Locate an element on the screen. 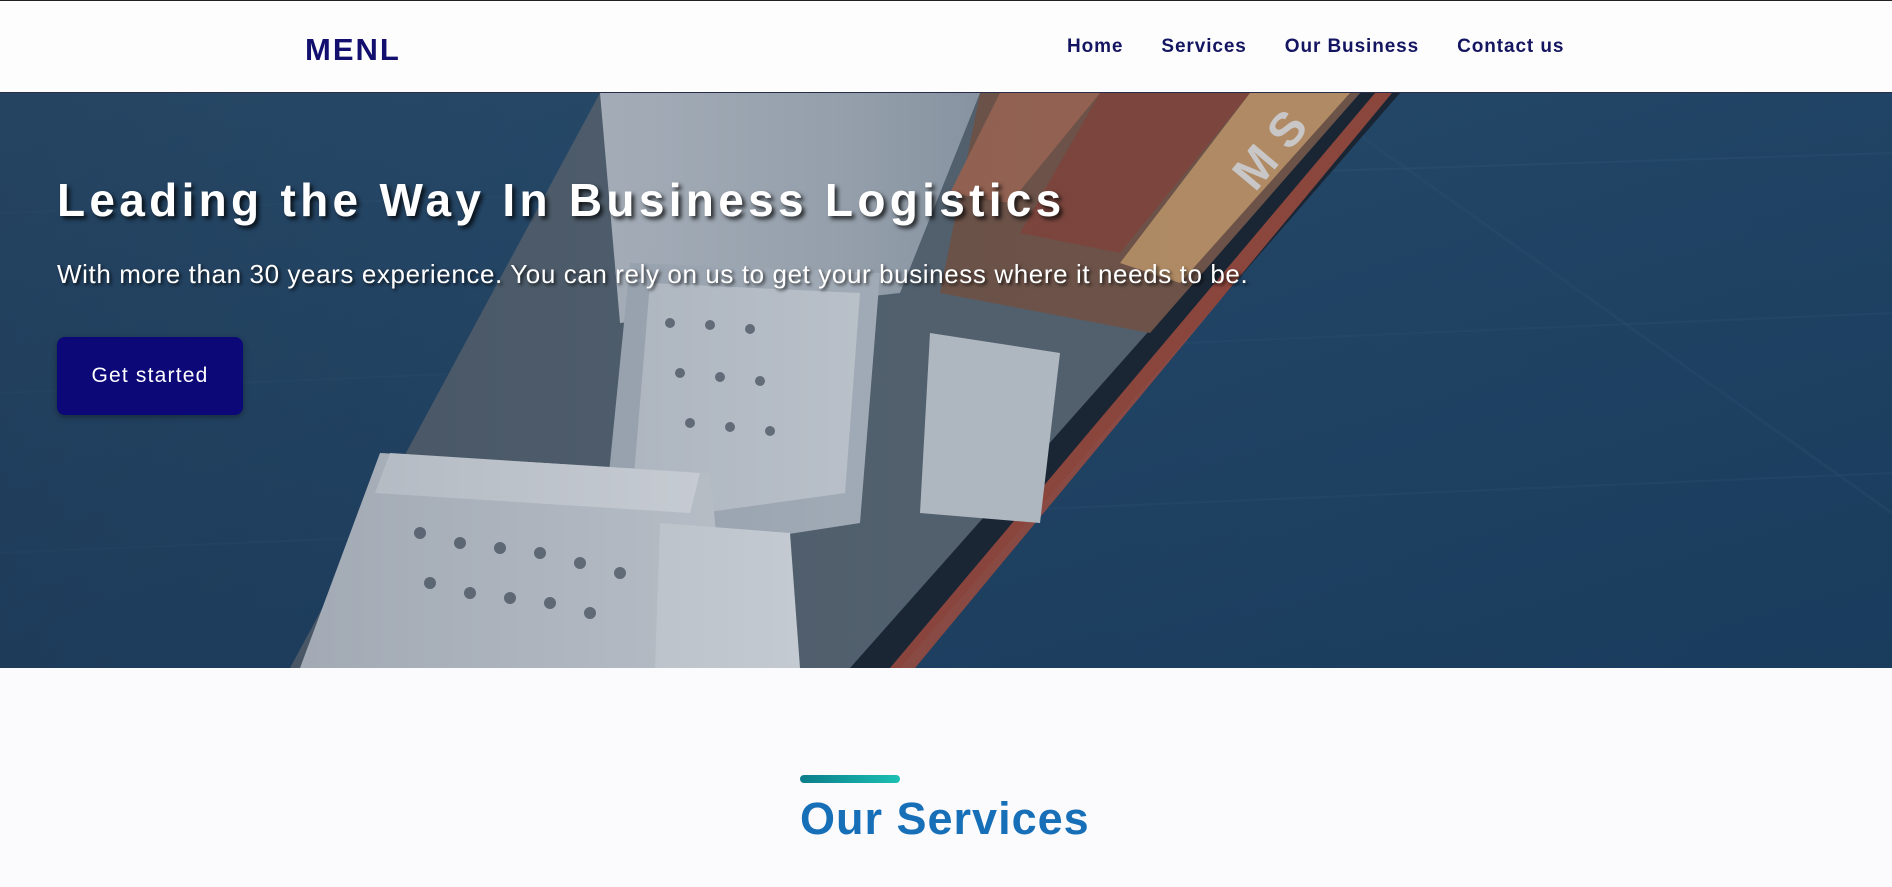  section-accent-bar is located at coordinates (850, 779).